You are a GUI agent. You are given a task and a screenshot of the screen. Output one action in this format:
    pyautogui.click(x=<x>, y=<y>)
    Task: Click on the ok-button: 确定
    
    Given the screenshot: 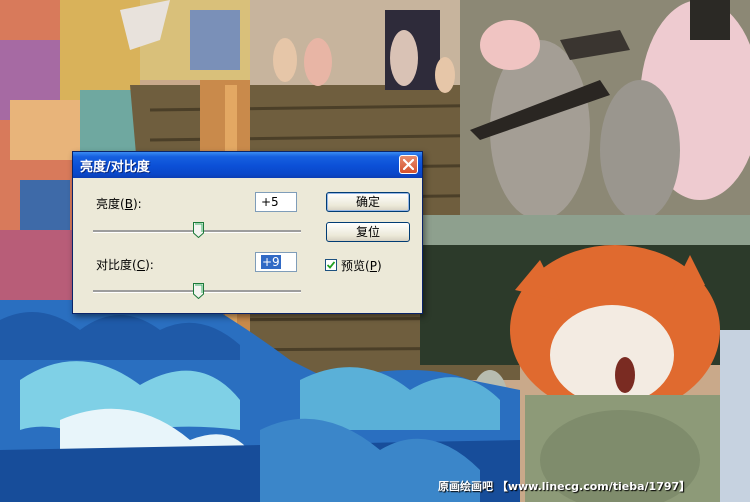 What is the action you would take?
    pyautogui.click(x=368, y=202)
    